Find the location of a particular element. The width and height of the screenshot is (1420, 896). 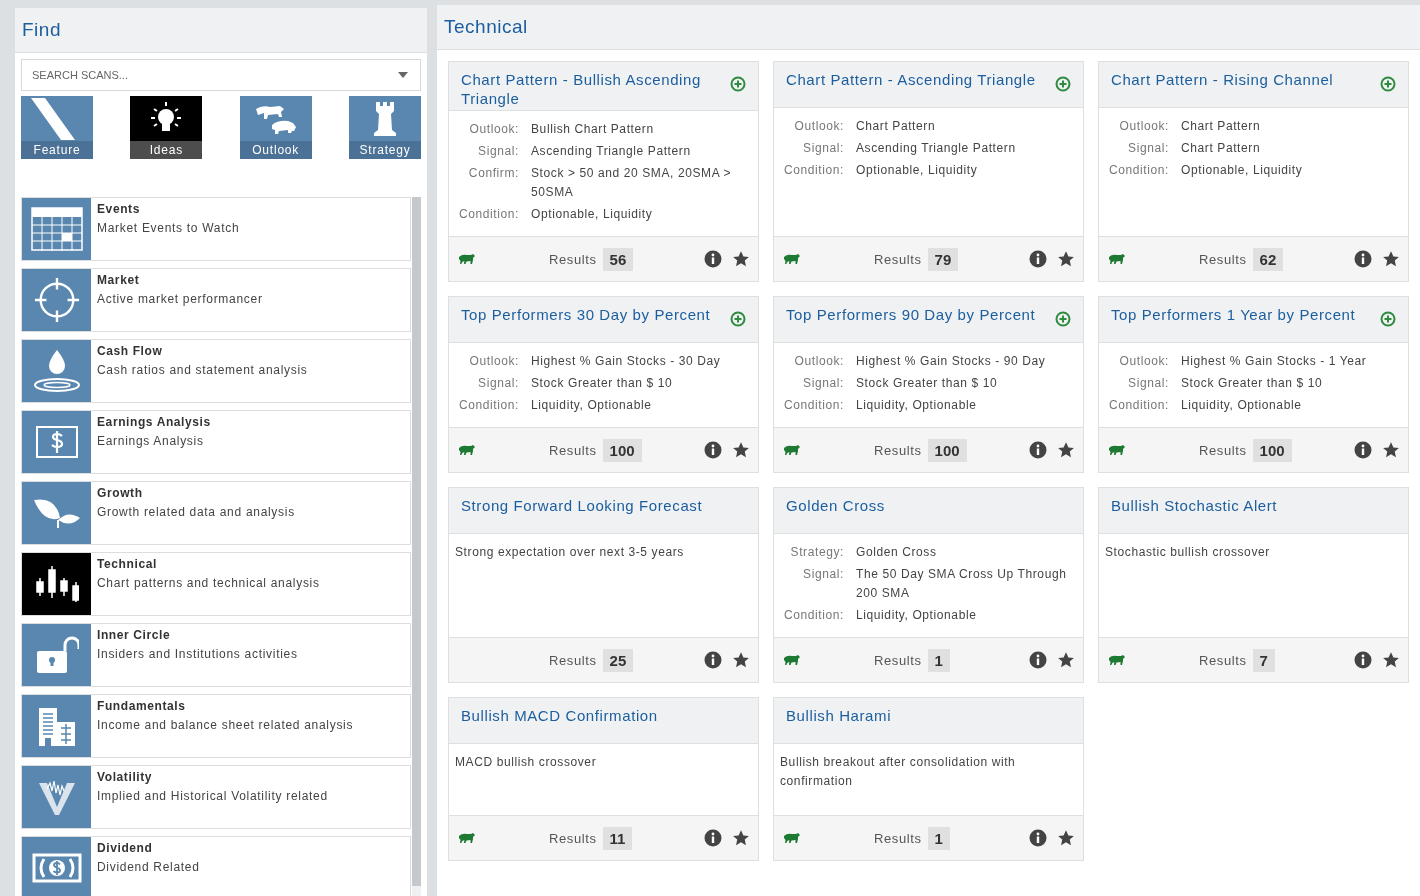

results-count: 7 is located at coordinates (1263, 660).